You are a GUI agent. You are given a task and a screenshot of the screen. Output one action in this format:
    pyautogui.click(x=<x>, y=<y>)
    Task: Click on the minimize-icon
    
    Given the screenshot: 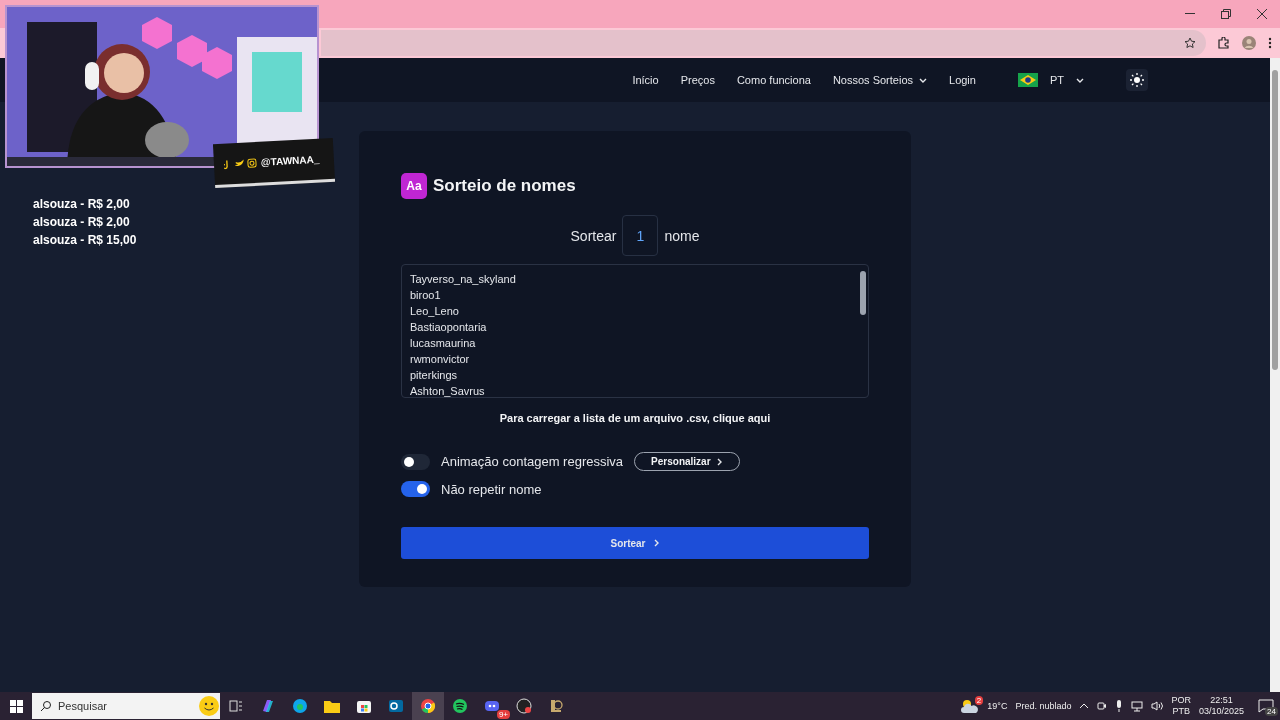 What is the action you would take?
    pyautogui.click(x=1190, y=14)
    